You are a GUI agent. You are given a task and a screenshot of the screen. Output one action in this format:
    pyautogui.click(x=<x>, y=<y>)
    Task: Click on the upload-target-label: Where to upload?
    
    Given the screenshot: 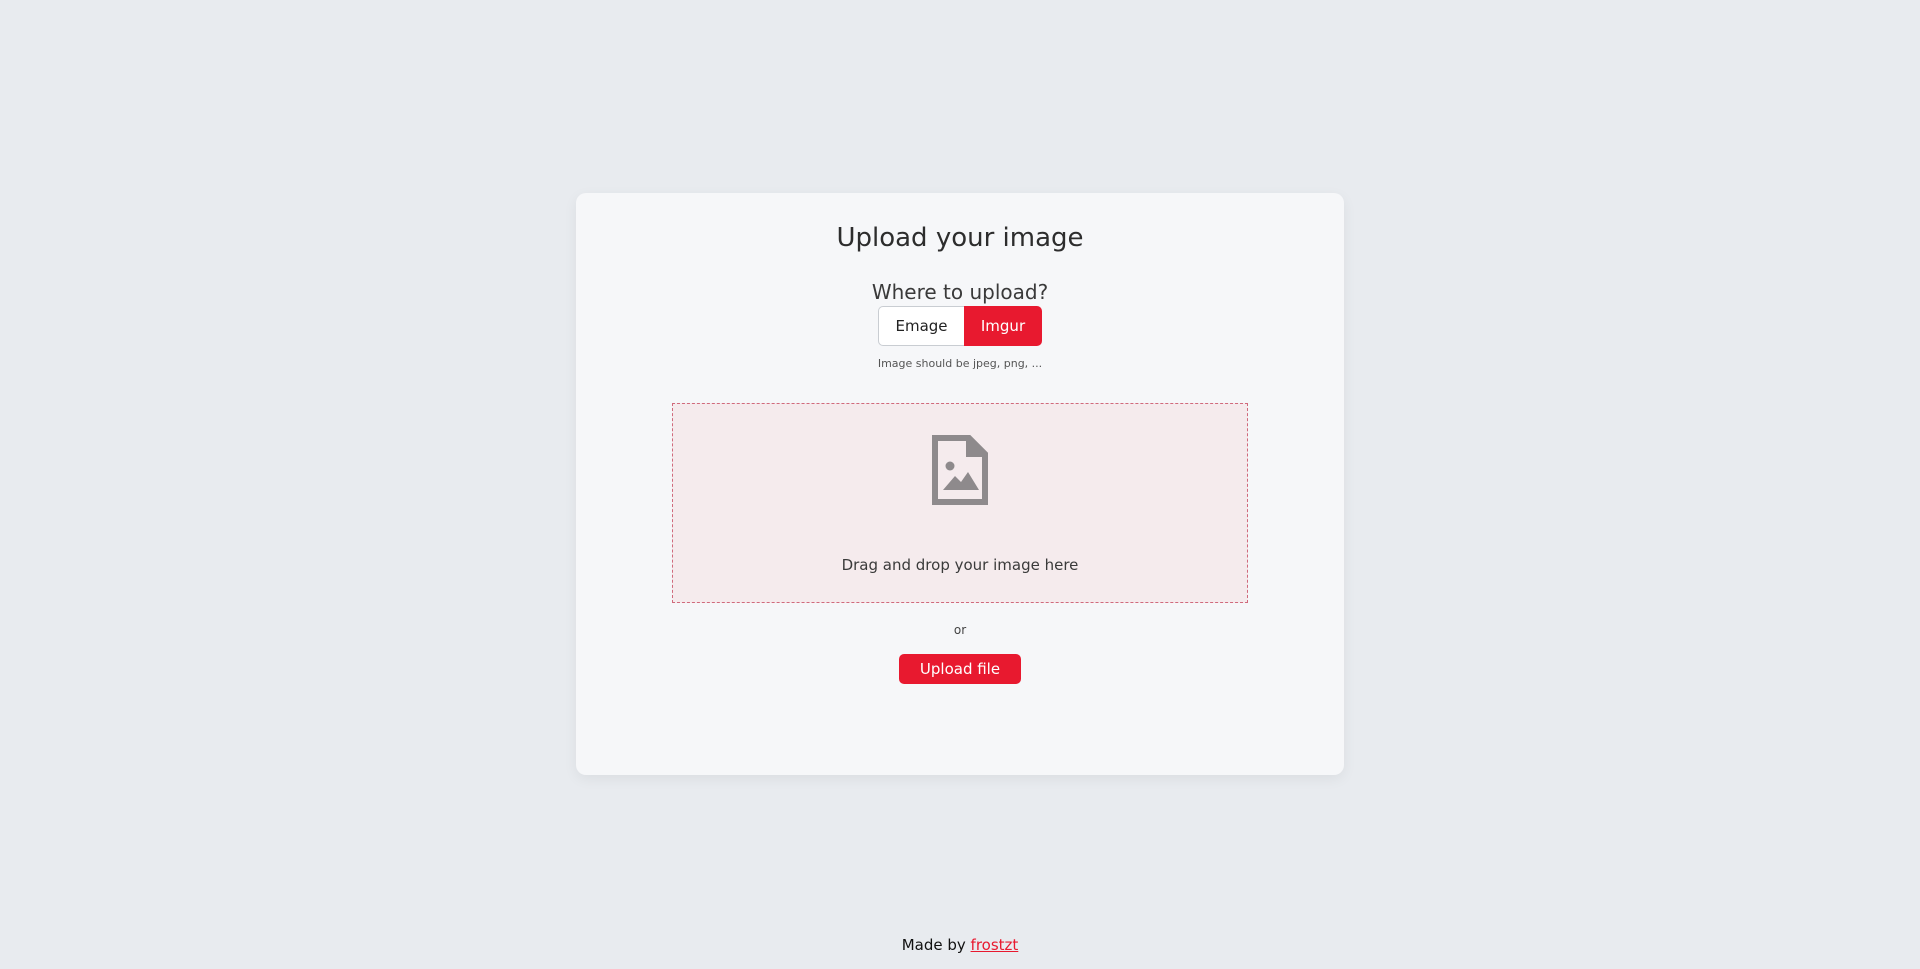 What is the action you would take?
    pyautogui.click(x=960, y=292)
    